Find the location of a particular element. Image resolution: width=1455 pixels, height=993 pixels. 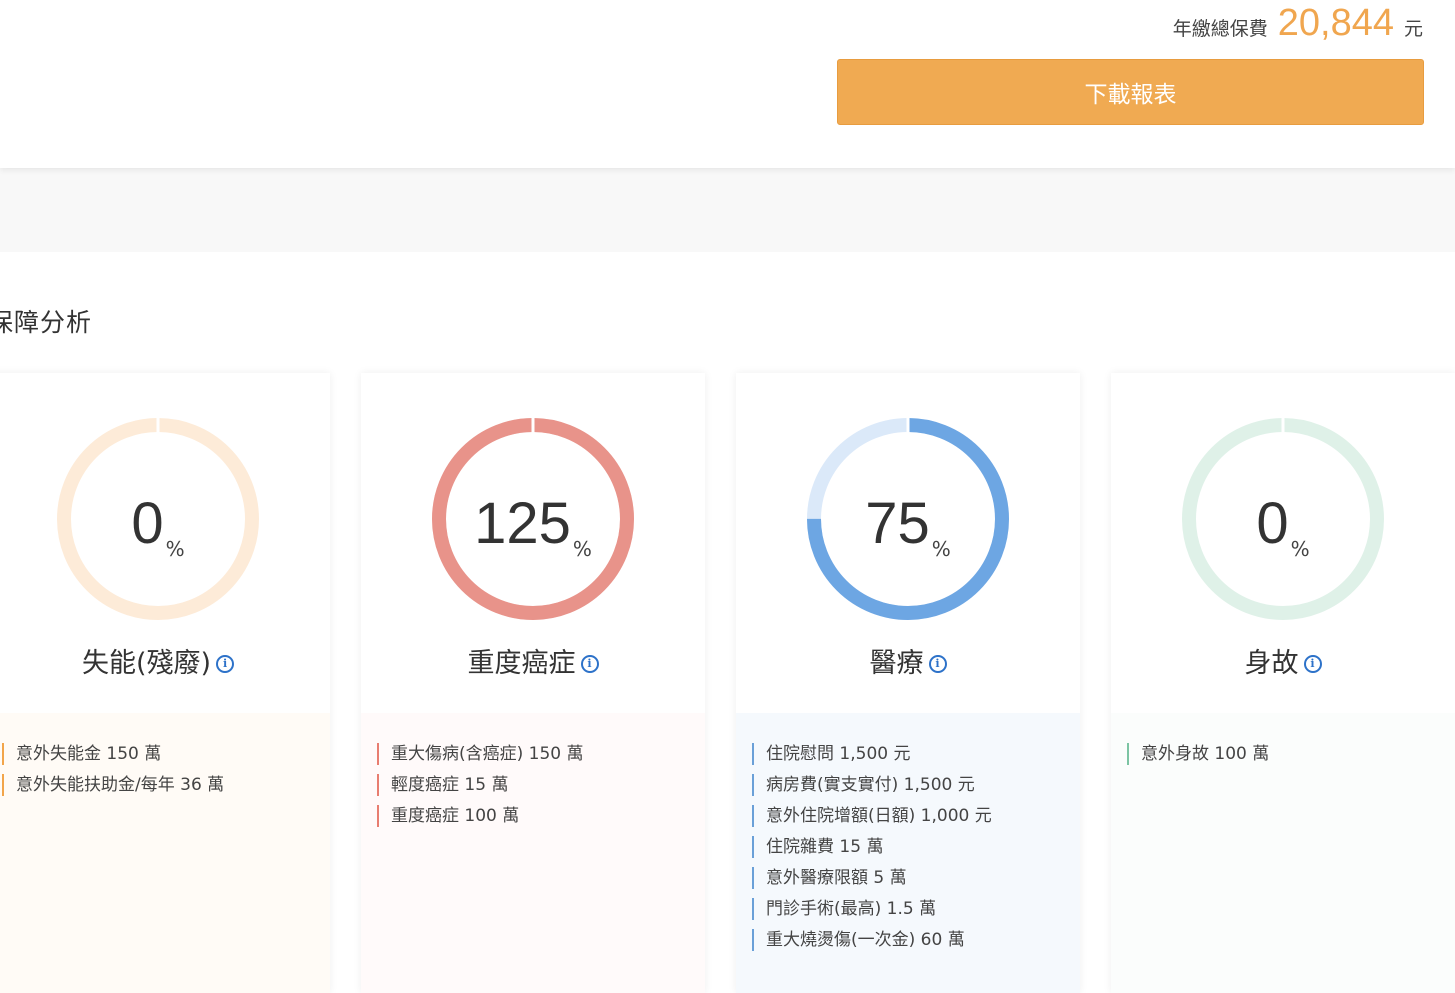

card-title: 重度癌症 i is located at coordinates (533, 660).